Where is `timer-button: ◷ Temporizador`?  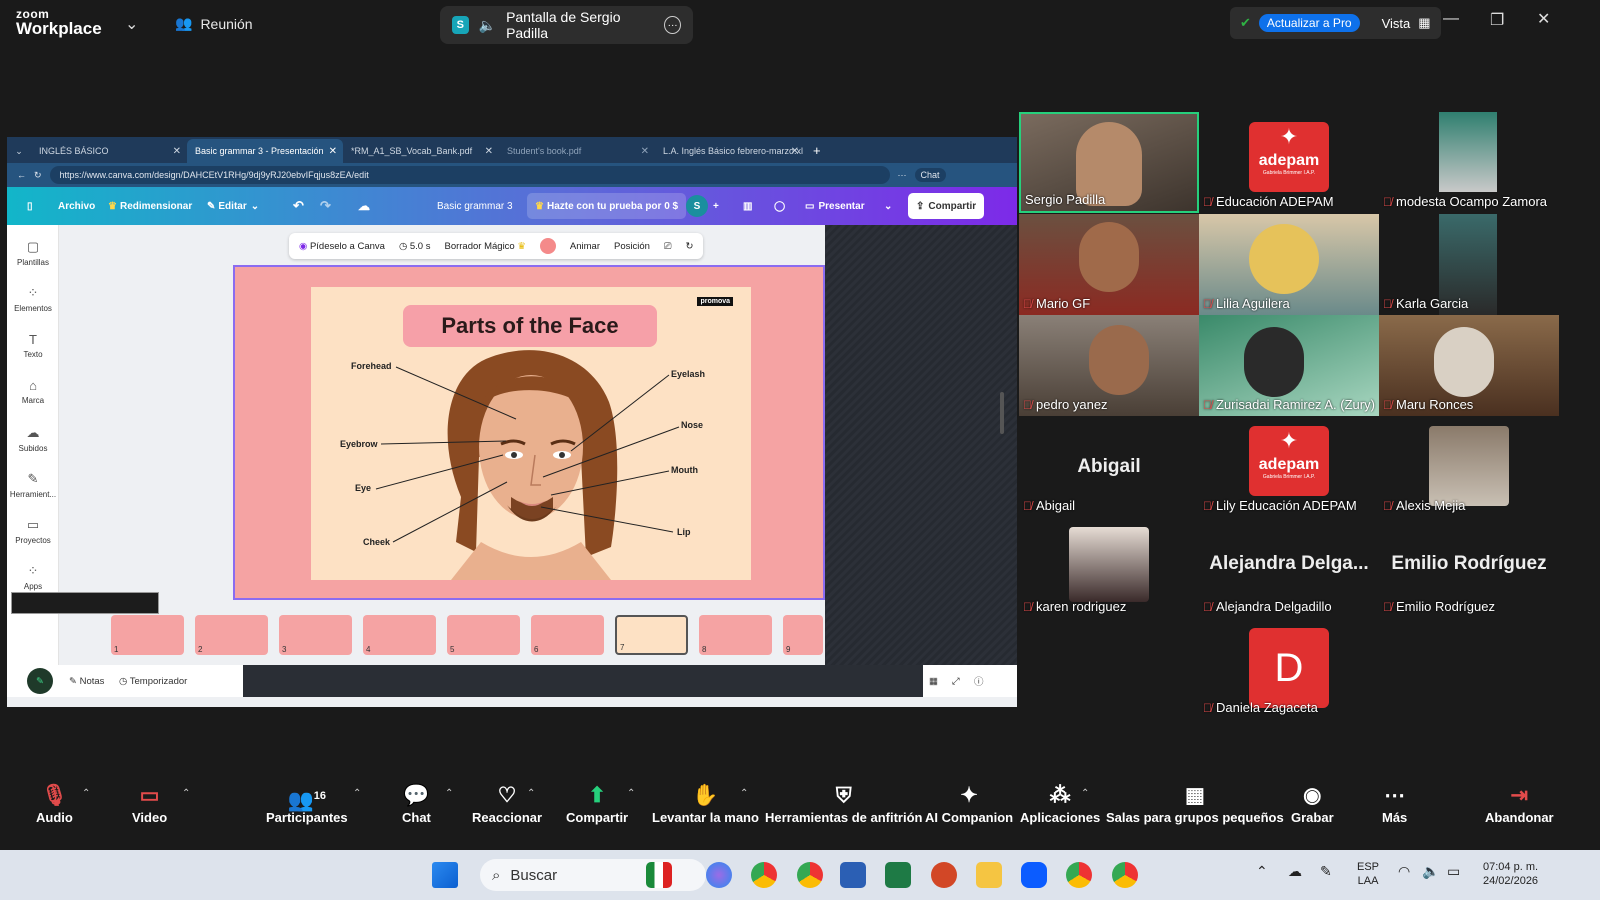 timer-button: ◷ Temporizador is located at coordinates (153, 681).